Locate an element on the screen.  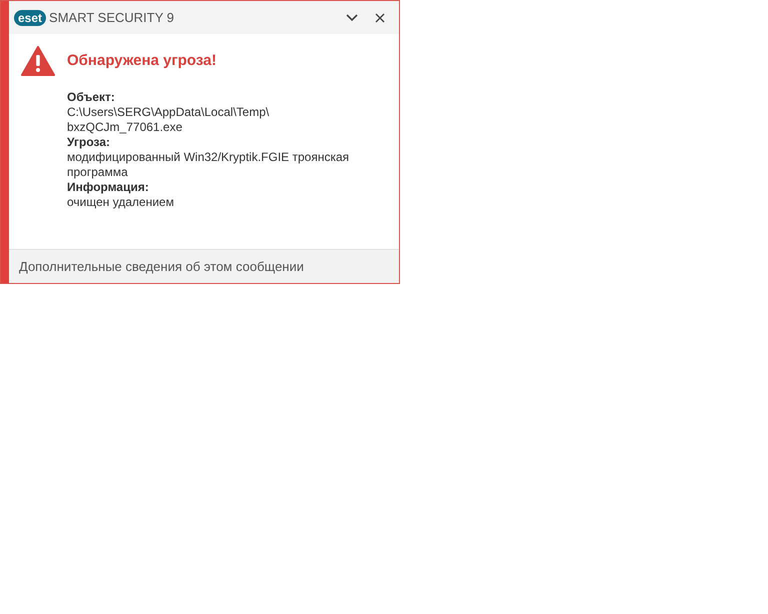
field-label: Объект: is located at coordinates (91, 97).